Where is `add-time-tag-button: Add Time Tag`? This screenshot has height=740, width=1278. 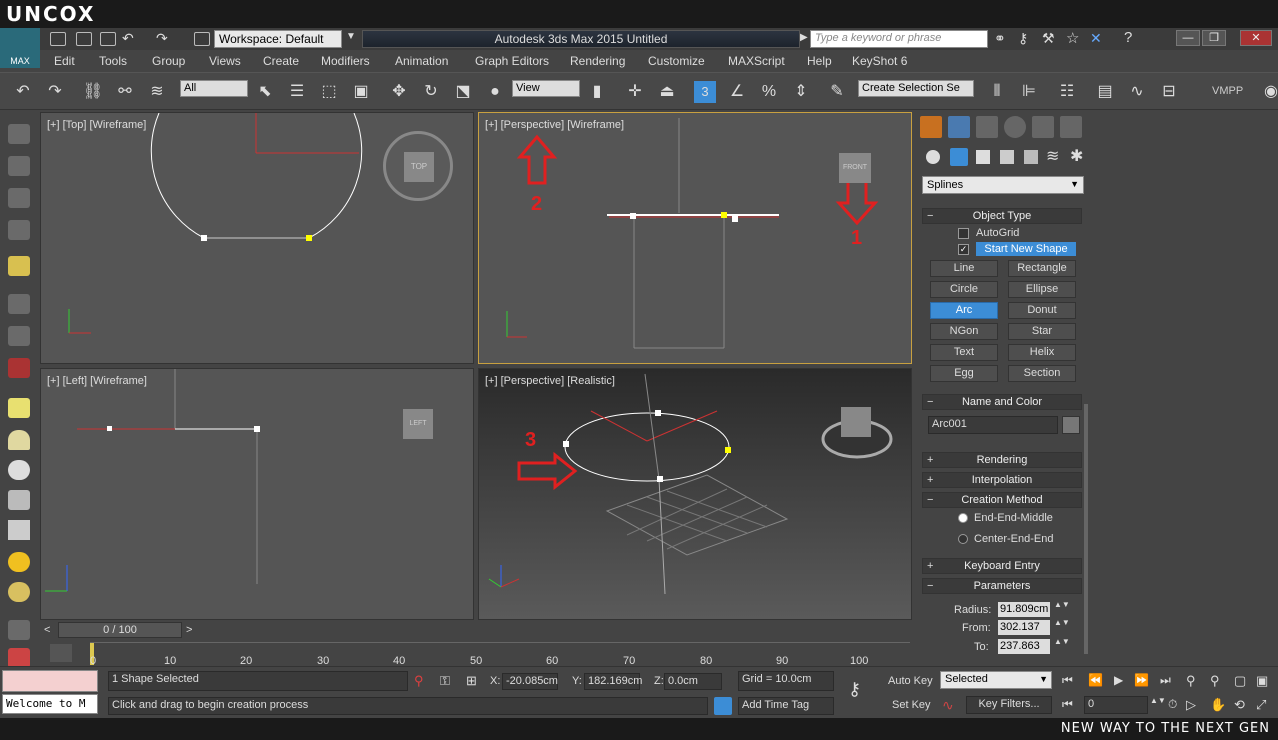
add-time-tag-button: Add Time Tag is located at coordinates (786, 706).